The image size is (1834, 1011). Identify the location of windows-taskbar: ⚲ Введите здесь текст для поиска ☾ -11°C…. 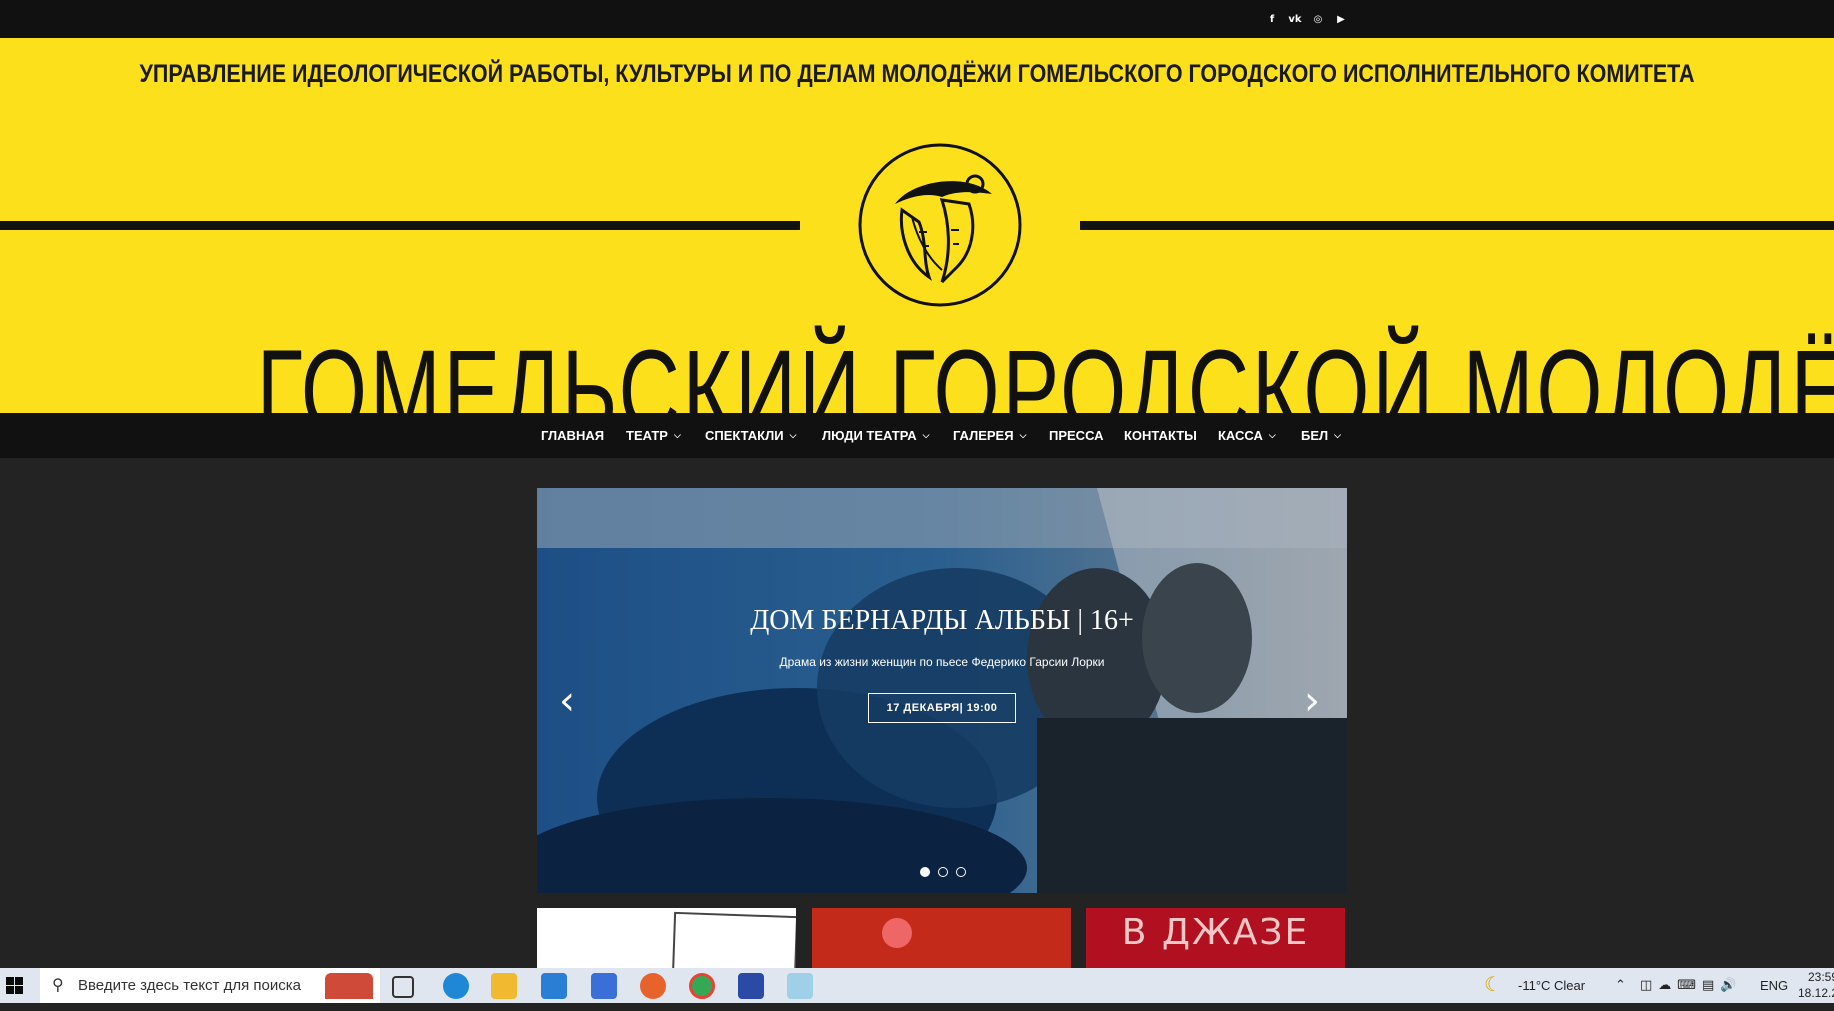
(917, 985).